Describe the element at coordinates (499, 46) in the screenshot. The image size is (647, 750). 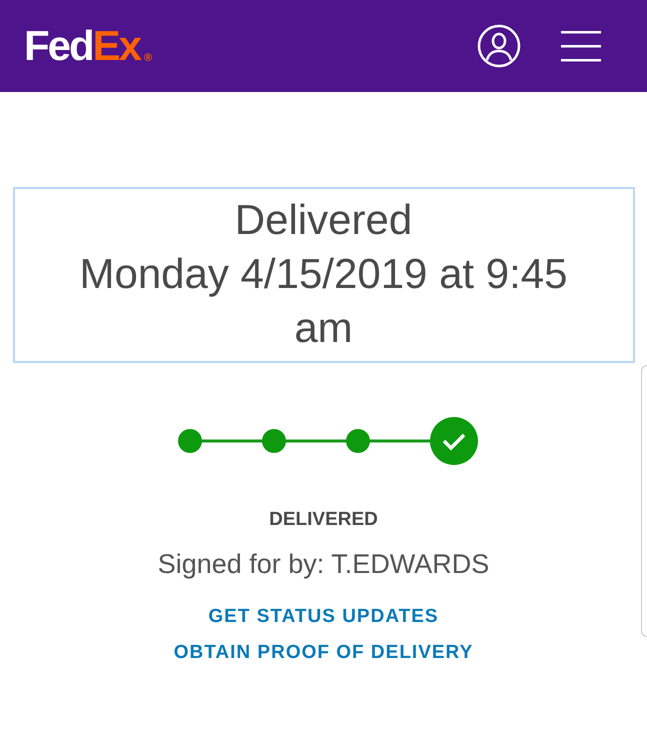
I see `account-icon` at that location.